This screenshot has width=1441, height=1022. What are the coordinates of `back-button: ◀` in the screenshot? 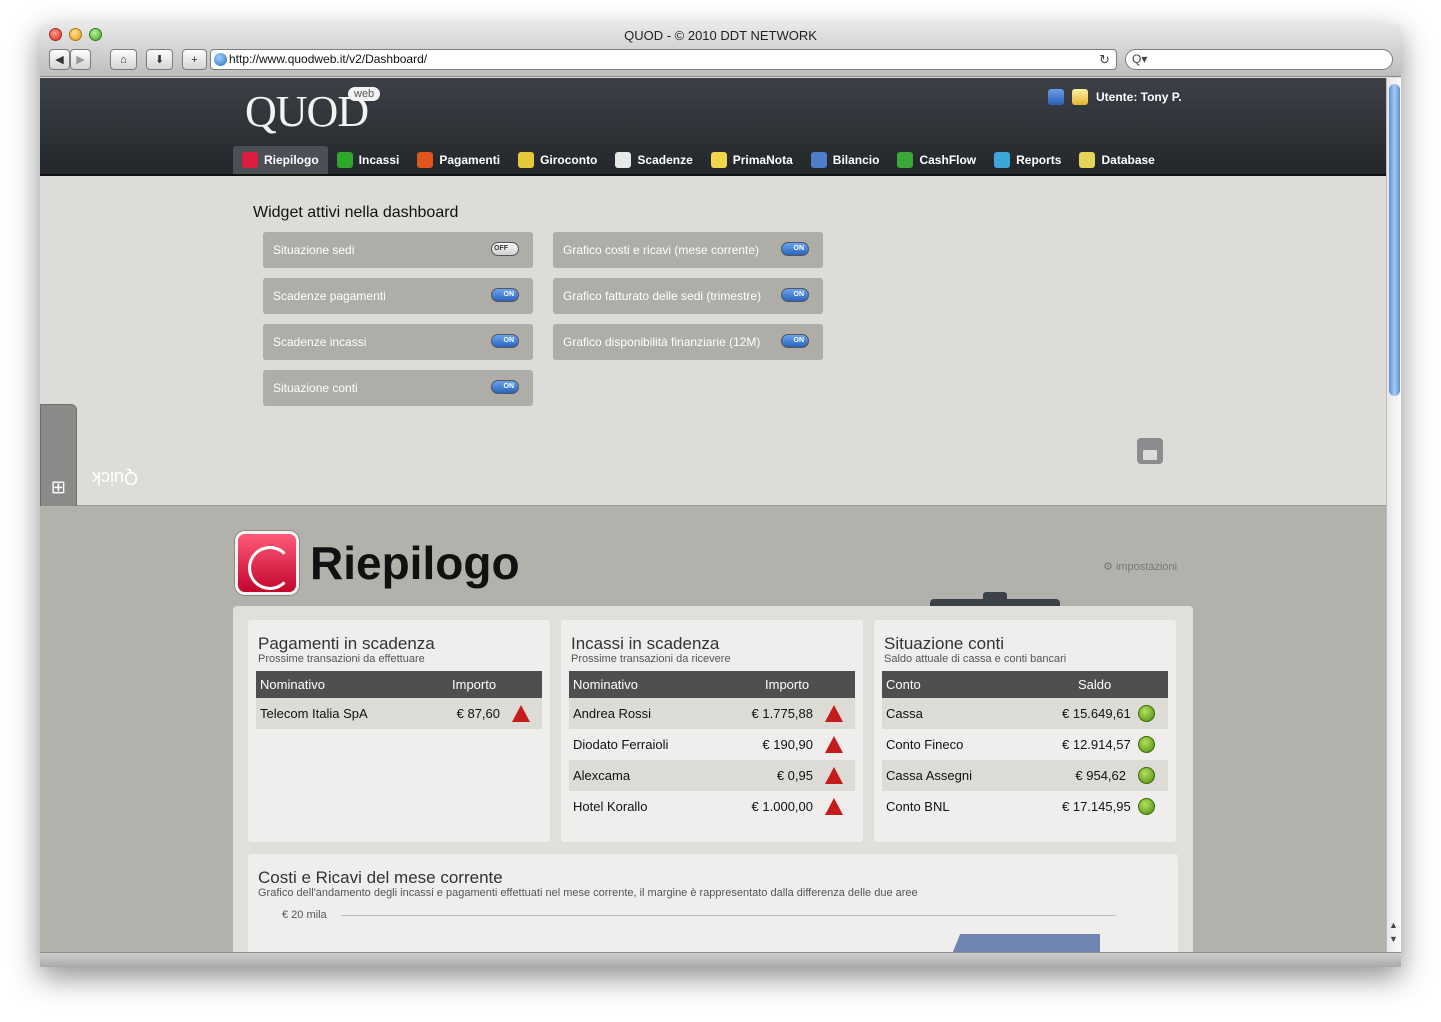 It's located at (59, 59).